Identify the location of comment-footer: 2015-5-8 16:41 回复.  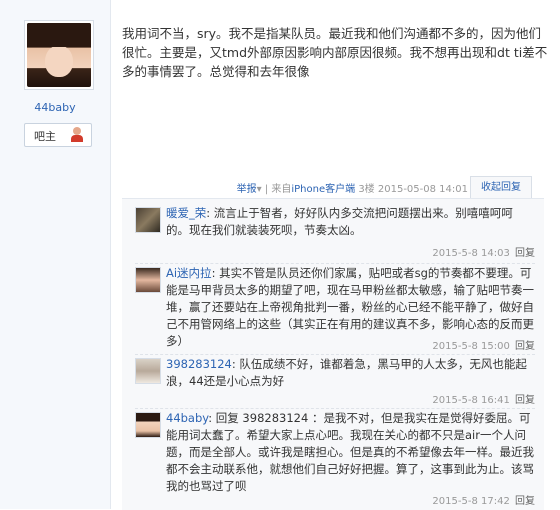
(483, 398).